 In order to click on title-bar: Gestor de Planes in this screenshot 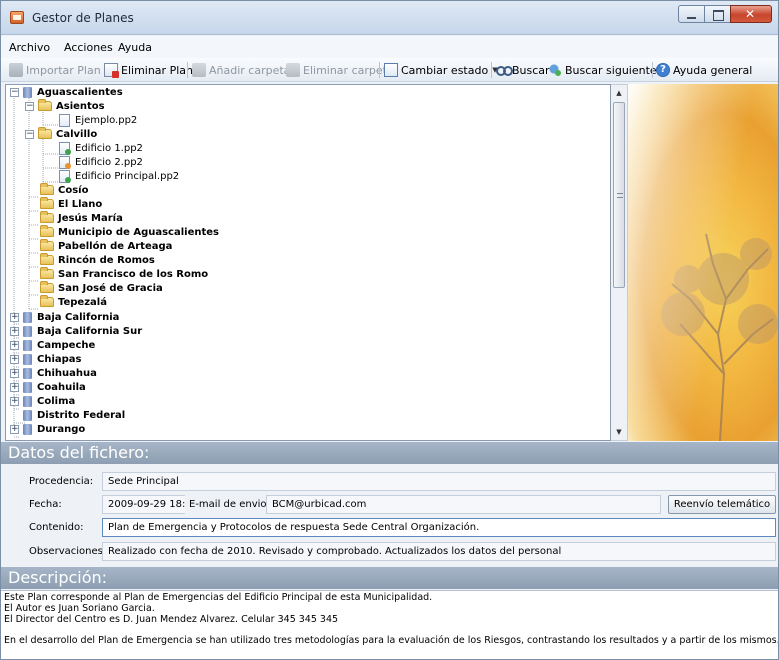, I will do `click(389, 18)`.